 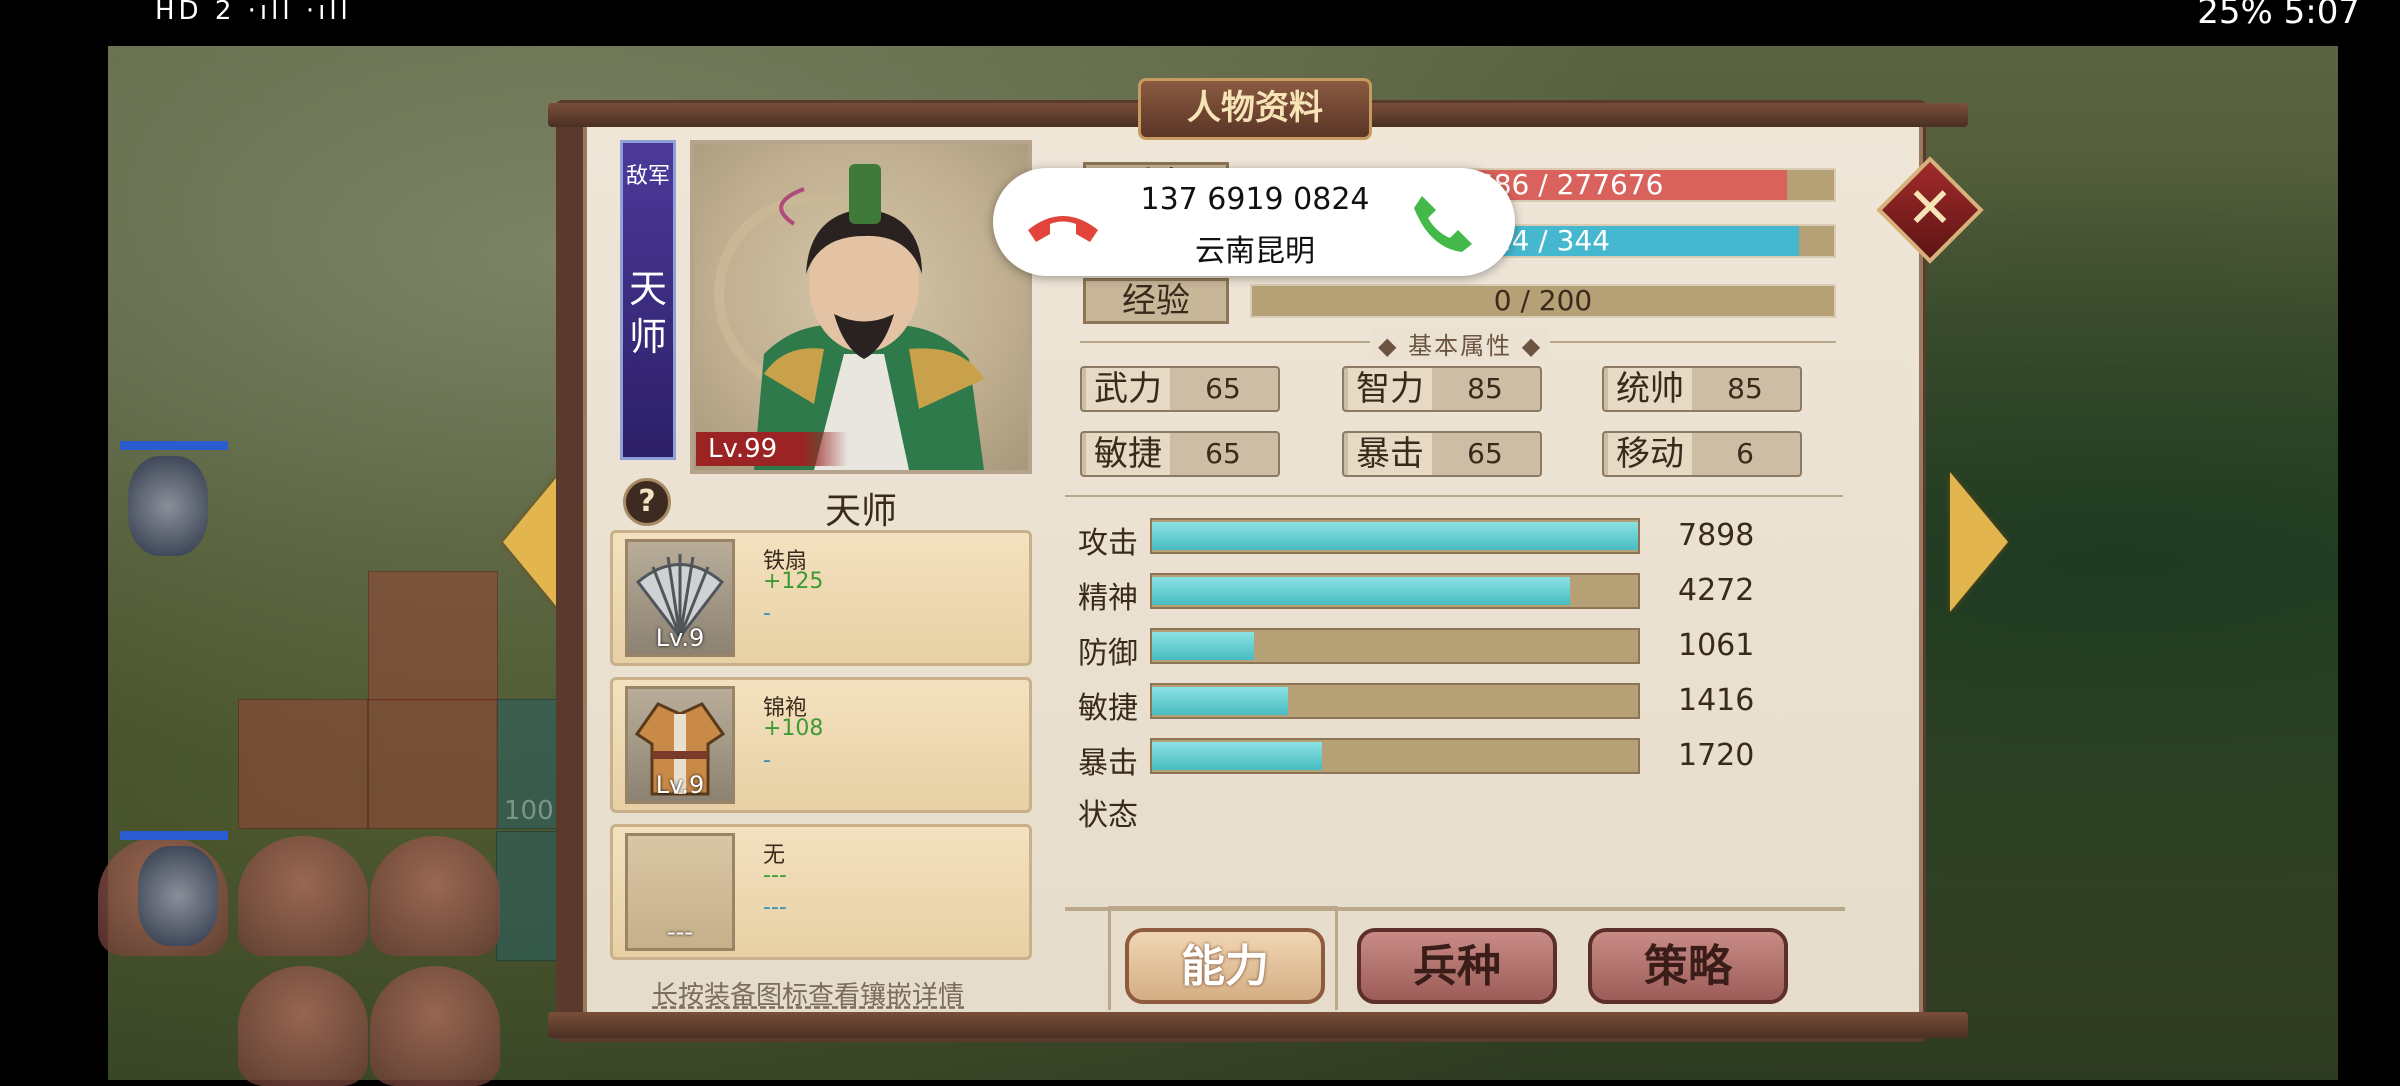 What do you see at coordinates (1650, 389) in the screenshot?
I see `stat-key: 统帅` at bounding box center [1650, 389].